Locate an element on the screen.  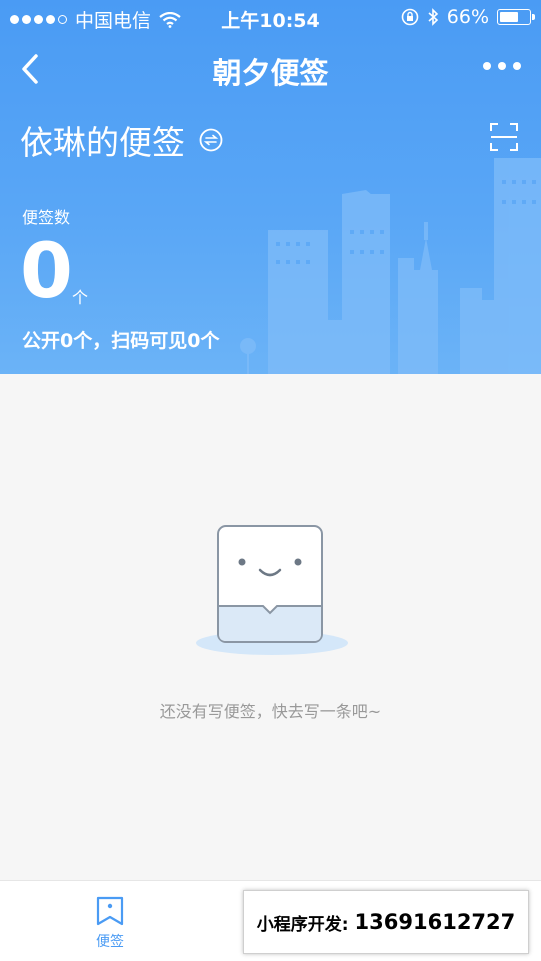
tab-notes: 便签 is located at coordinates (110, 921).